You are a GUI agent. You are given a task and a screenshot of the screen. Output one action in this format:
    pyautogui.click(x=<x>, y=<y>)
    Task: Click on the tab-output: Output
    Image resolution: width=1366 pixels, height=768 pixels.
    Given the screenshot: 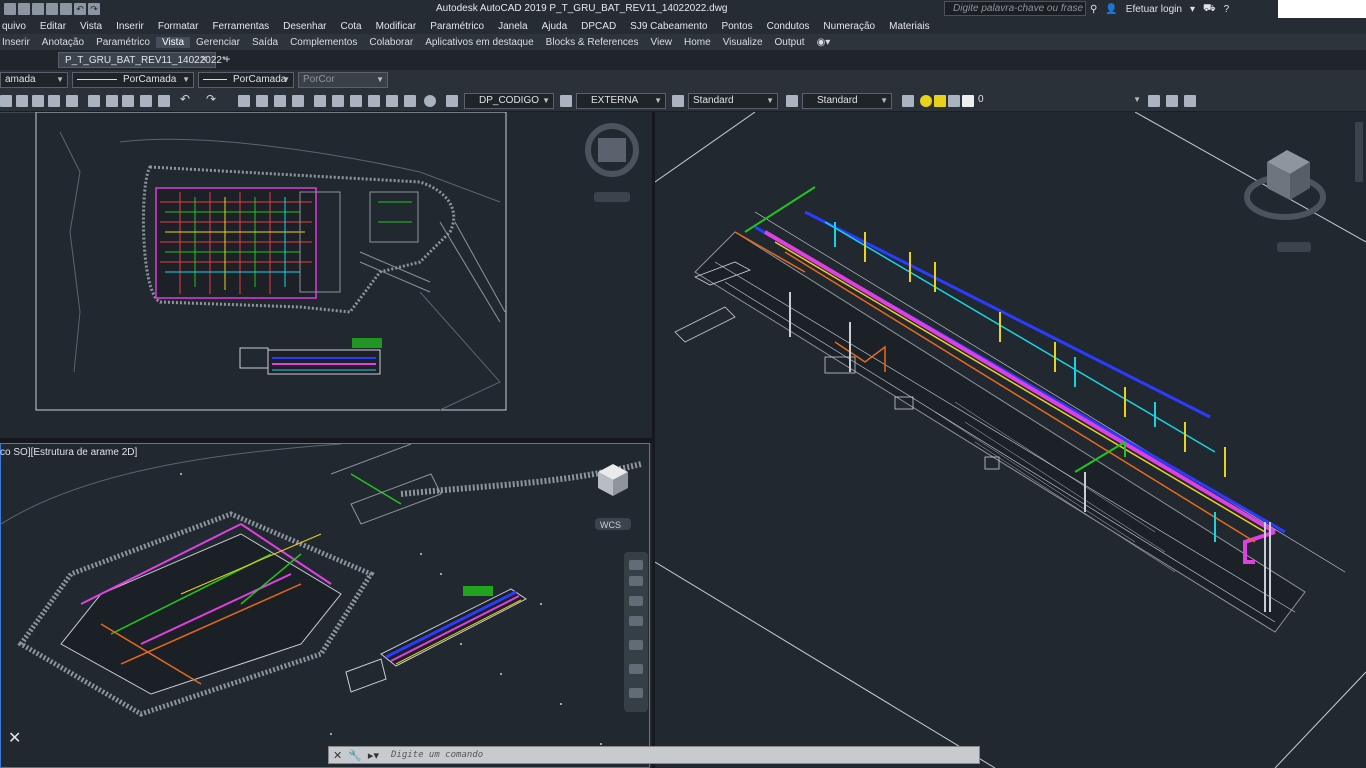 What is the action you would take?
    pyautogui.click(x=790, y=42)
    